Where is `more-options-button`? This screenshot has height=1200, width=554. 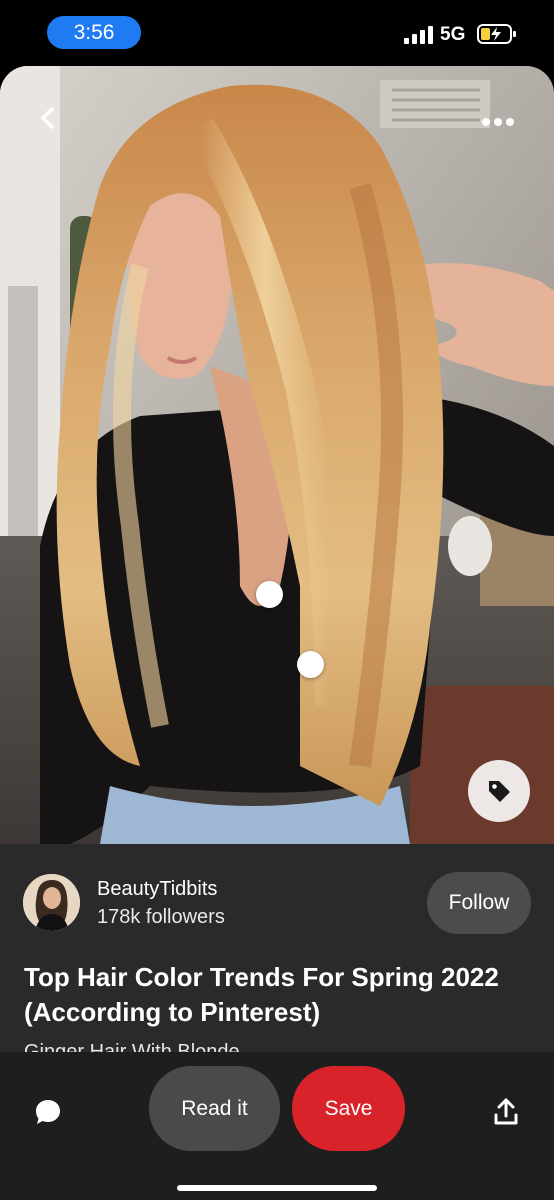
more-options-button is located at coordinates (498, 122).